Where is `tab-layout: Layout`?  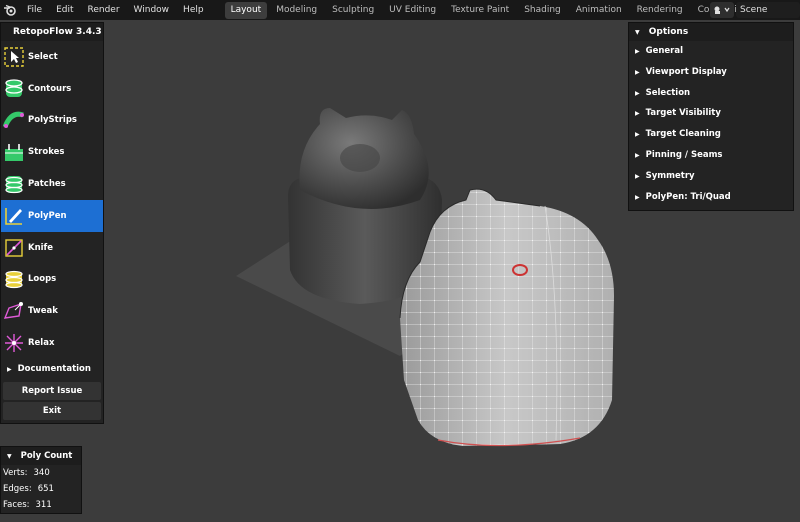 tab-layout: Layout is located at coordinates (246, 10).